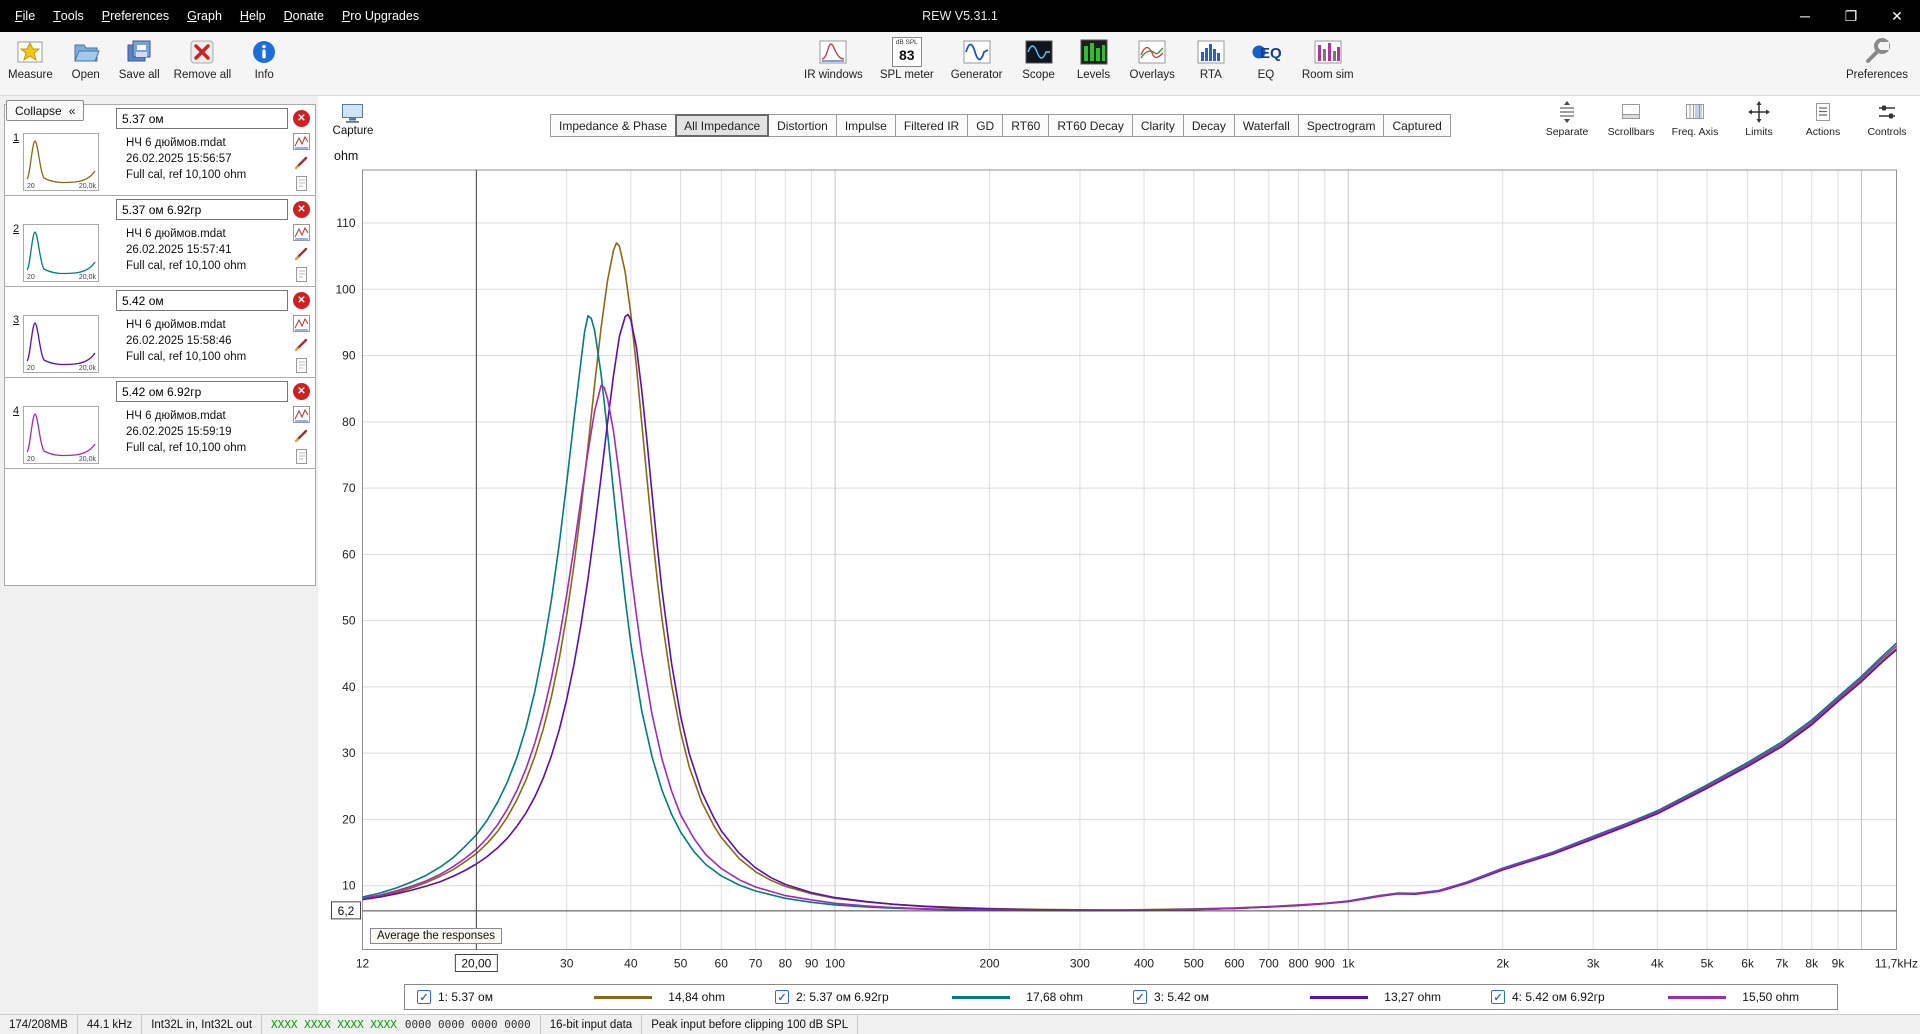  Describe the element at coordinates (1877, 59) in the screenshot. I see `preferences-button: Preferences` at that location.